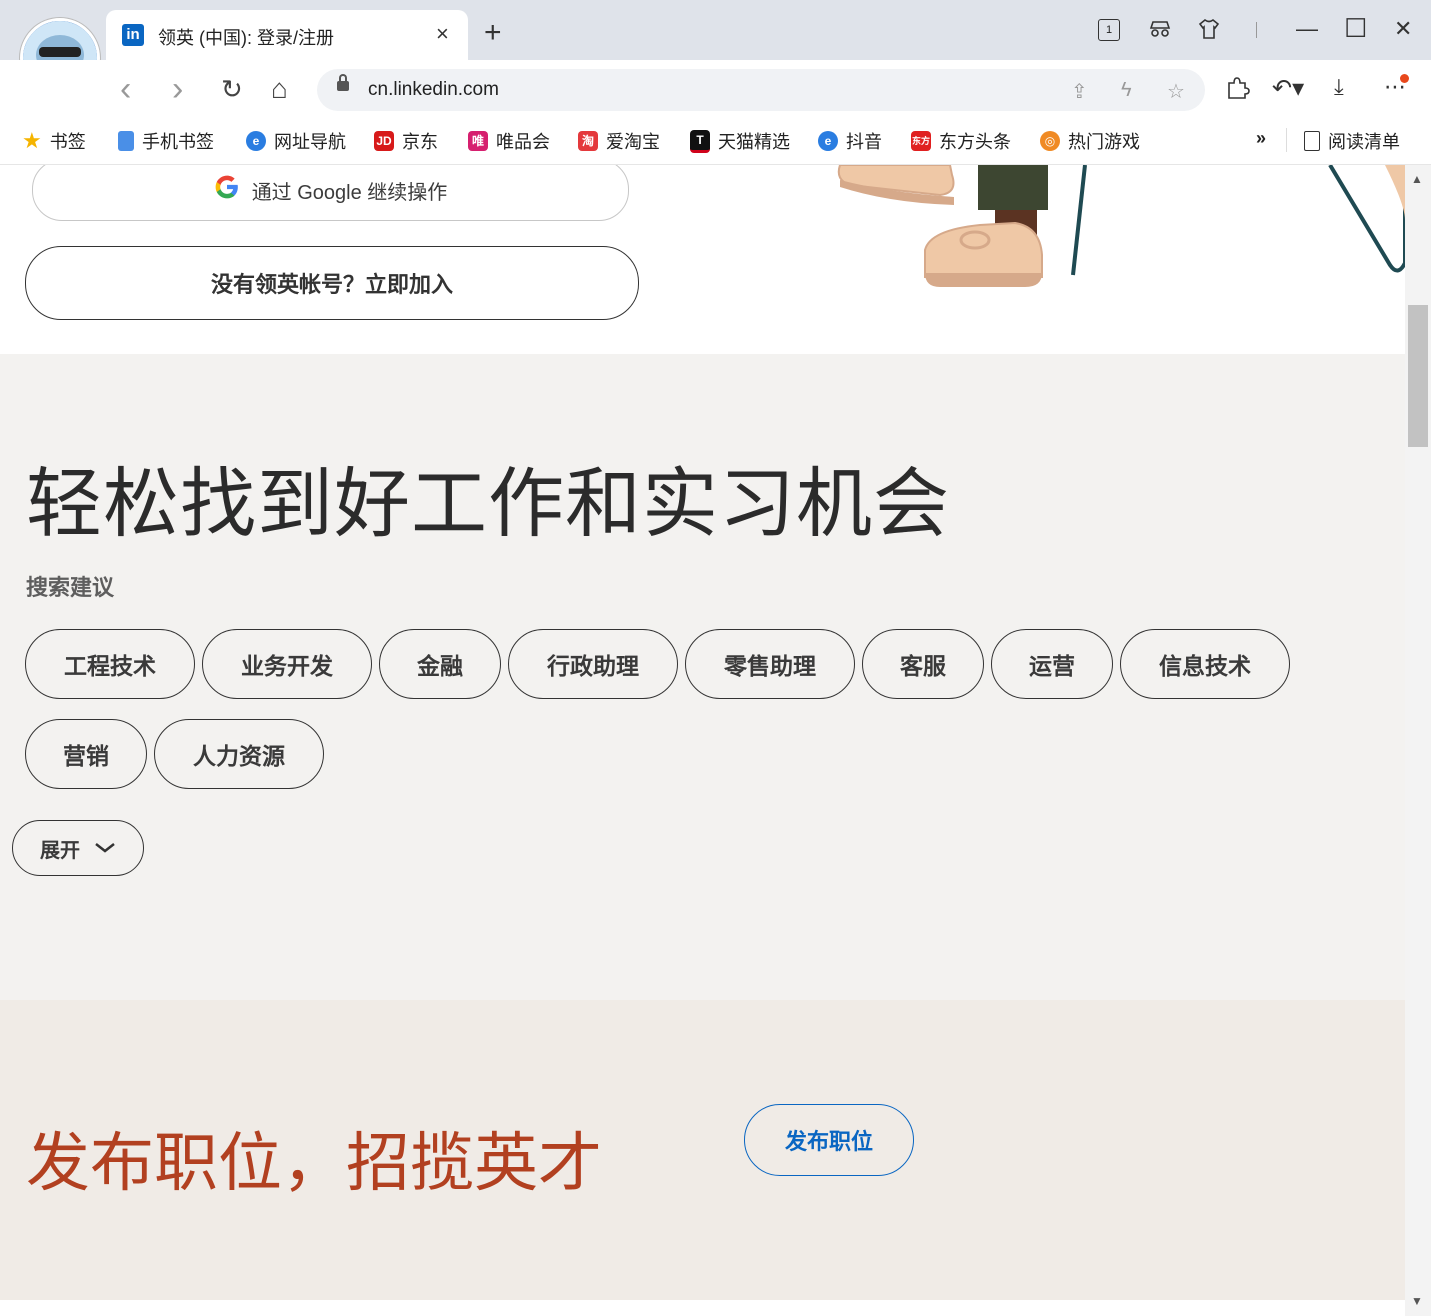 The image size is (1431, 1316). What do you see at coordinates (1261, 138) in the screenshot?
I see `bookmarks-more-button: »` at bounding box center [1261, 138].